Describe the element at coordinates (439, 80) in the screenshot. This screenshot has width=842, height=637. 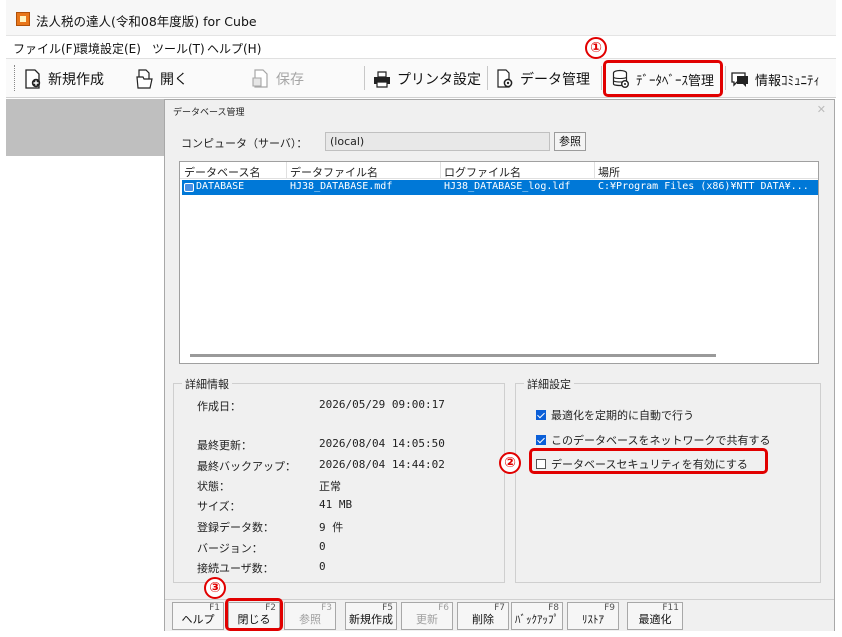
I see `printer-settings-label: プリンタ設定` at that location.